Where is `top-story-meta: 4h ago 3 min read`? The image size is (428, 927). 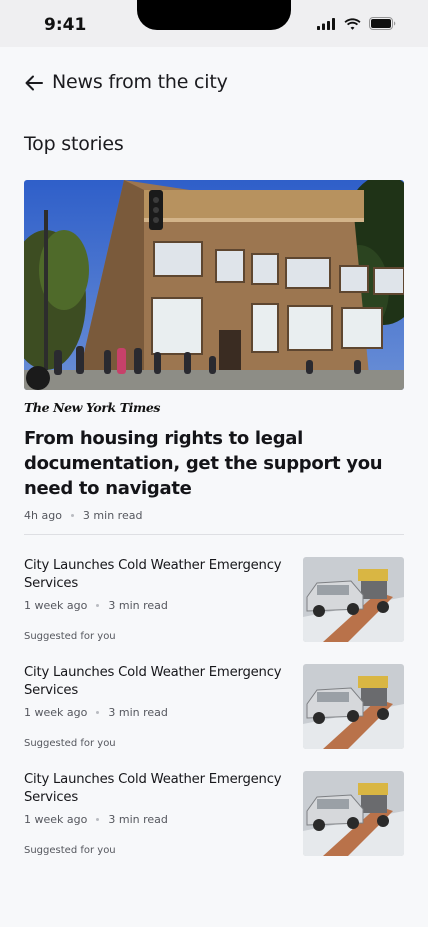
top-story-meta: 4h ago 3 min read is located at coordinates (214, 515).